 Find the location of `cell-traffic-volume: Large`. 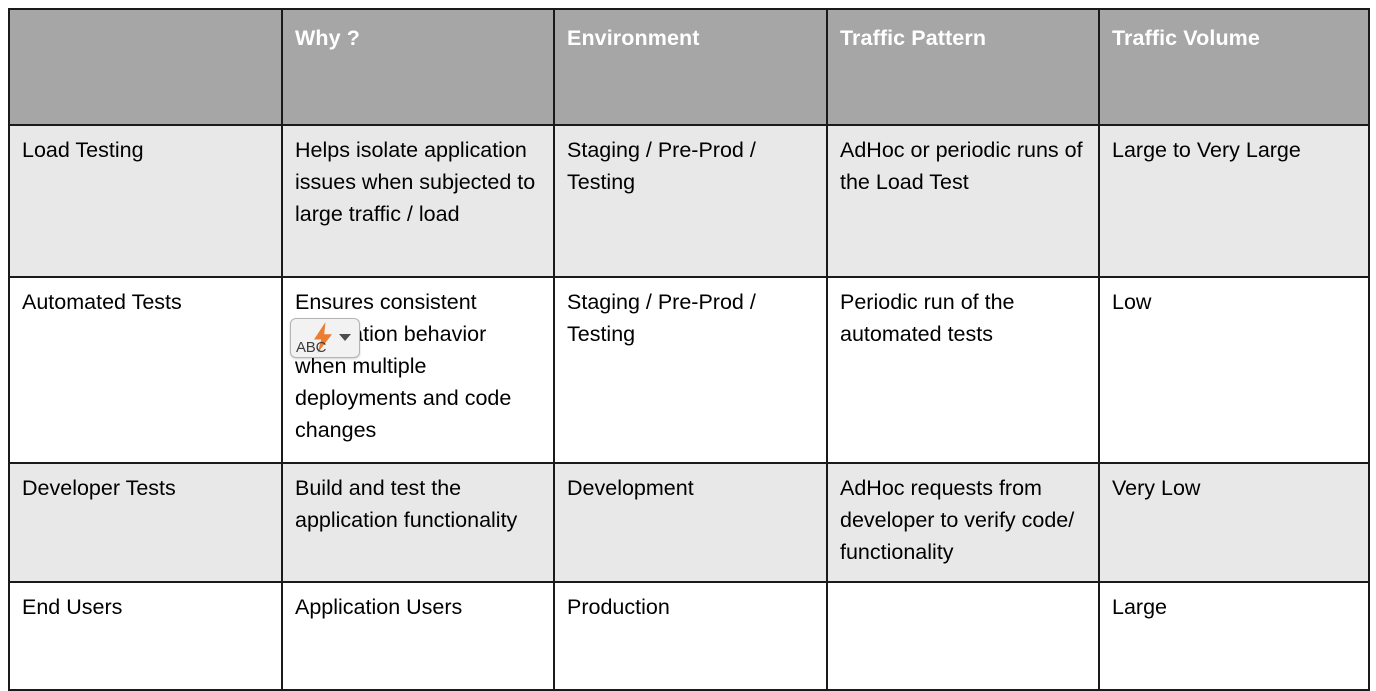

cell-traffic-volume: Large is located at coordinates (1234, 636).